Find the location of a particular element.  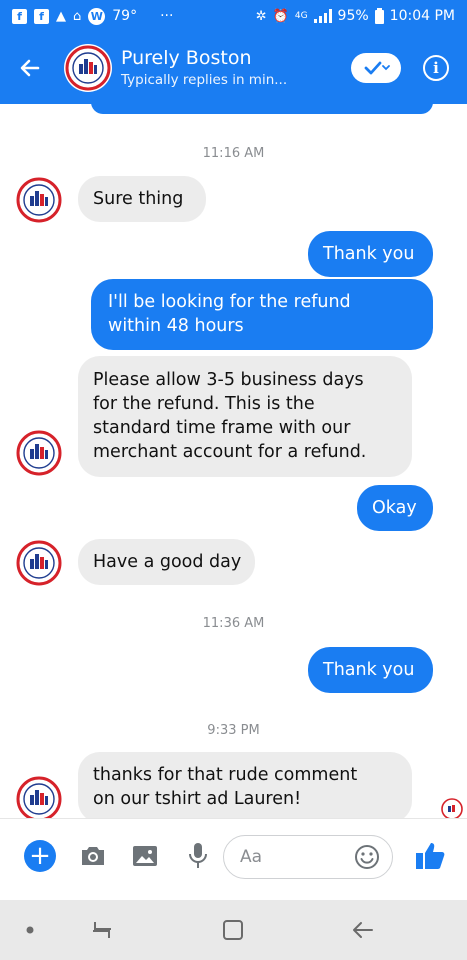

message-line: thanks for that rude comment is located at coordinates (225, 775).